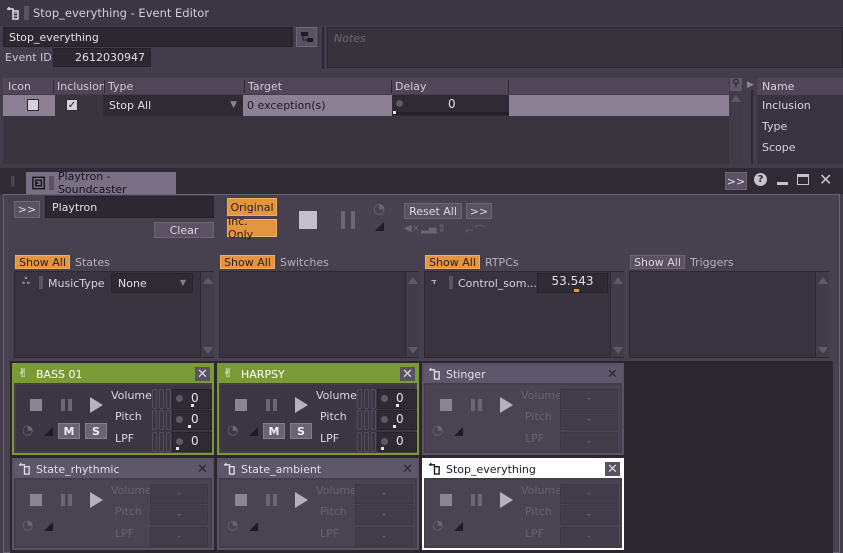 The image size is (843, 553). Describe the element at coordinates (800, 147) in the screenshot. I see `property-item: Scope` at that location.